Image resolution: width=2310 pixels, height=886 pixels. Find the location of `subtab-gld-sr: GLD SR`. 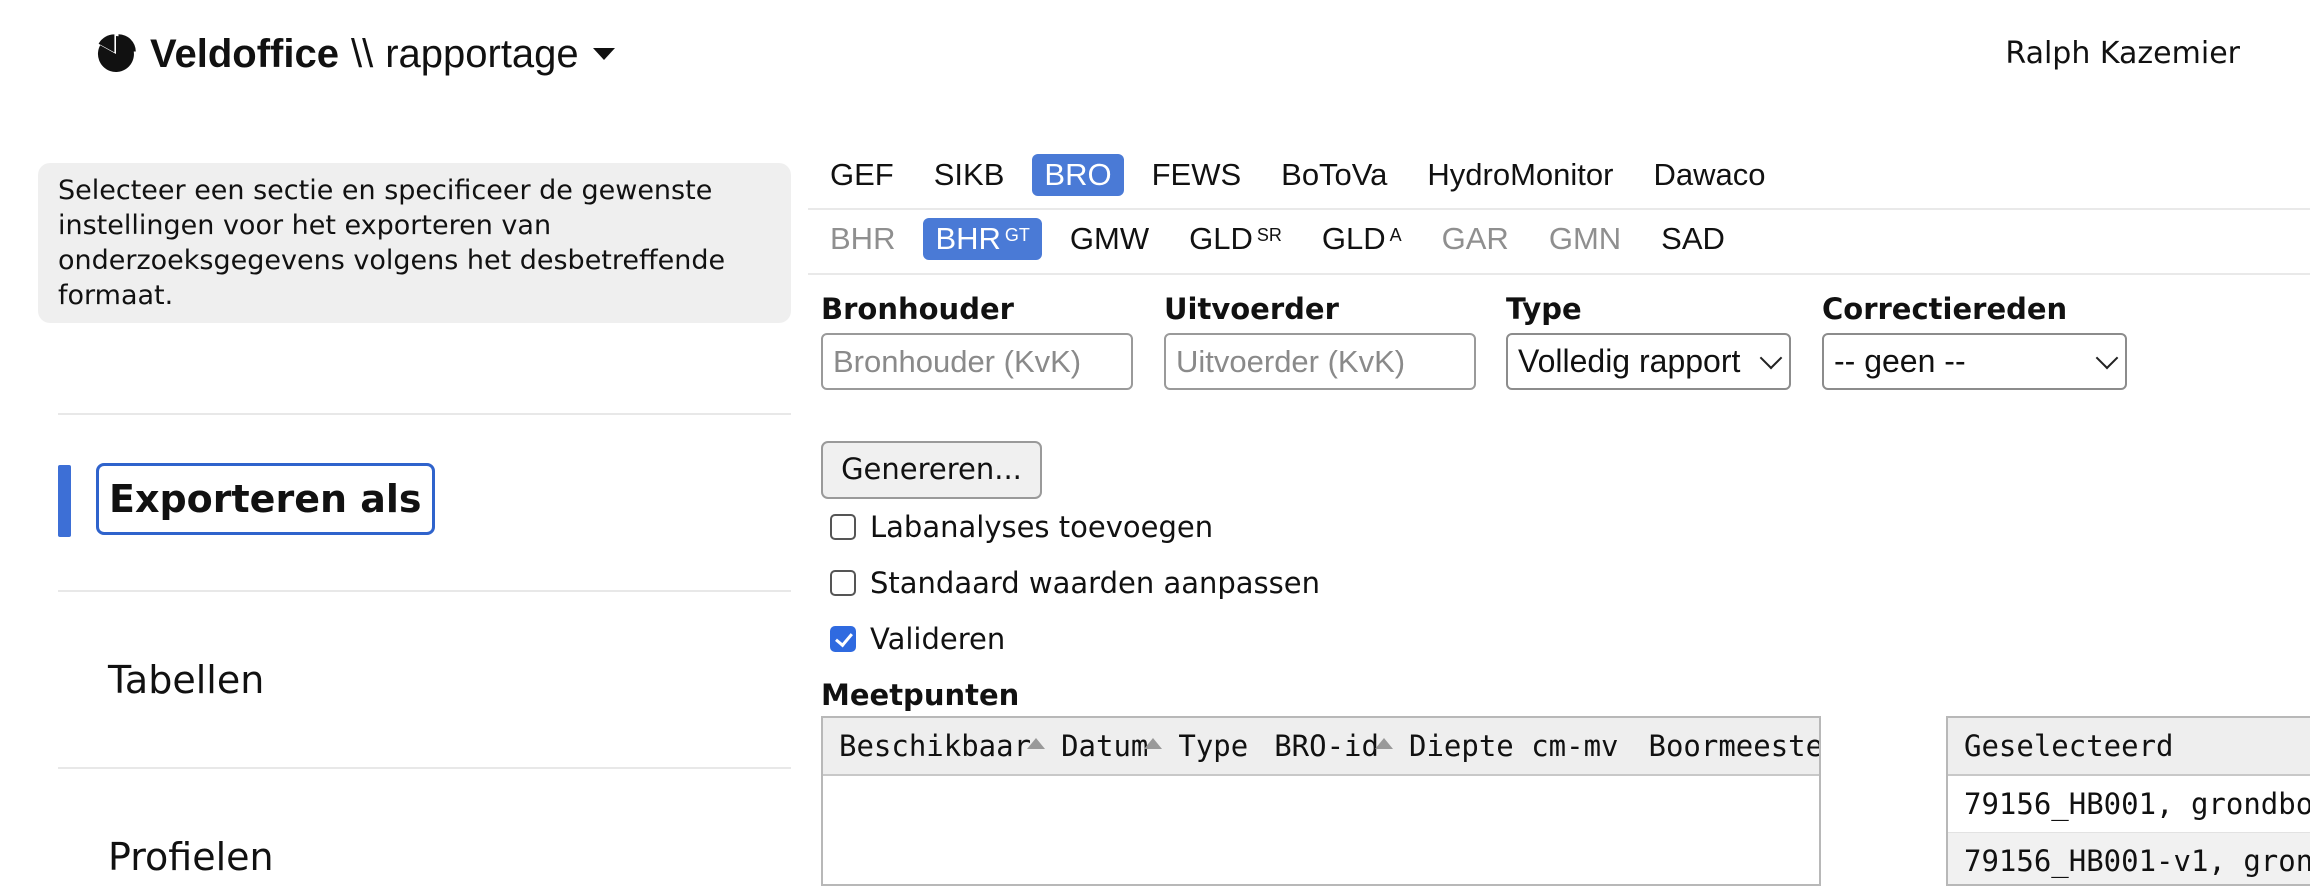

subtab-gld-sr: GLD SR is located at coordinates (1235, 239).